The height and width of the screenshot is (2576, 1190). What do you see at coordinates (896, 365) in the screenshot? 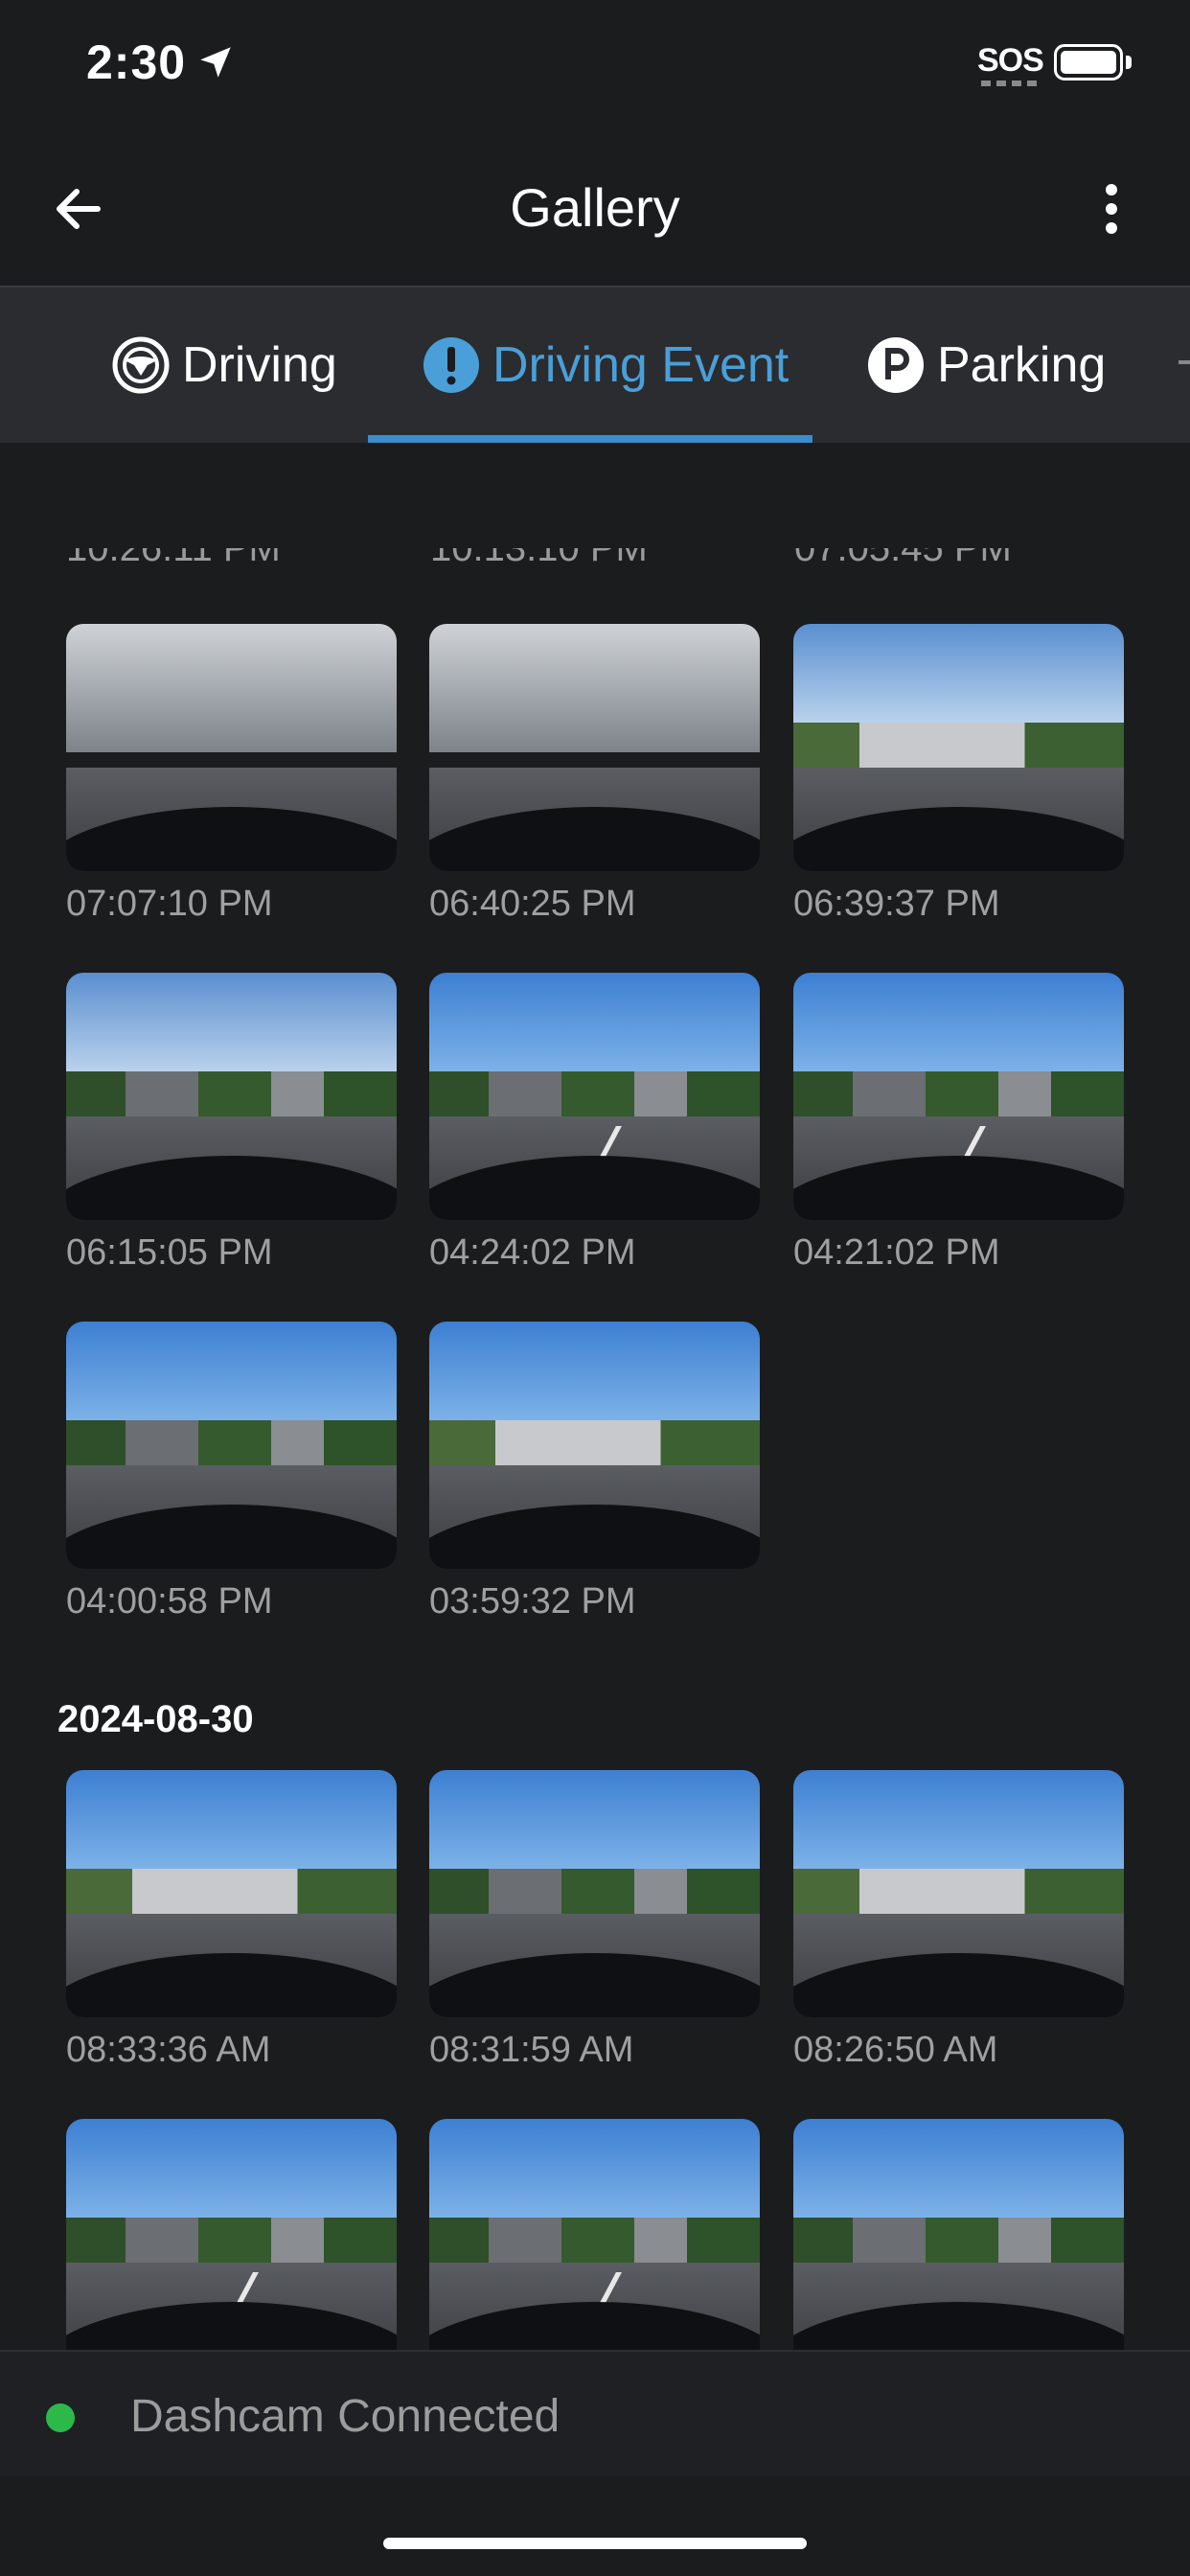
I see `parking-icon` at bounding box center [896, 365].